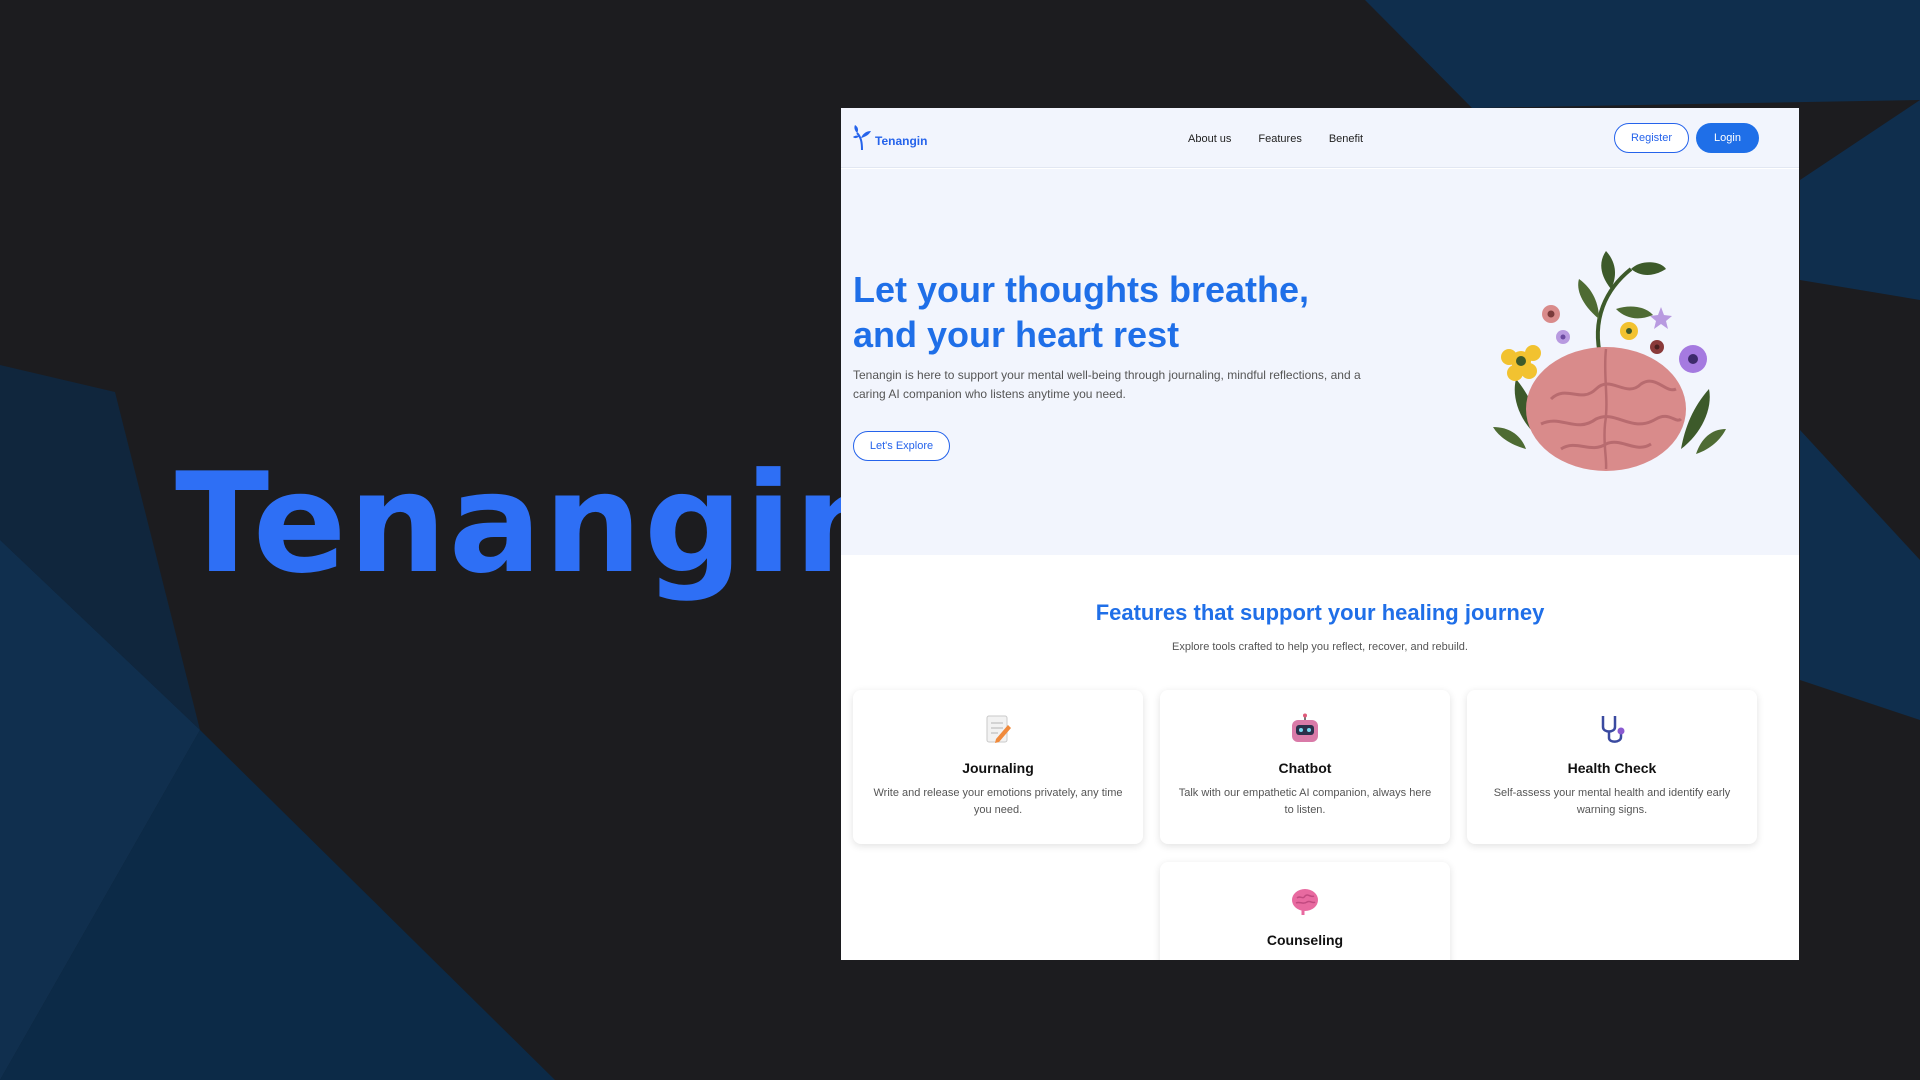 The width and height of the screenshot is (1920, 1080). I want to click on brain-icon, so click(1305, 902).